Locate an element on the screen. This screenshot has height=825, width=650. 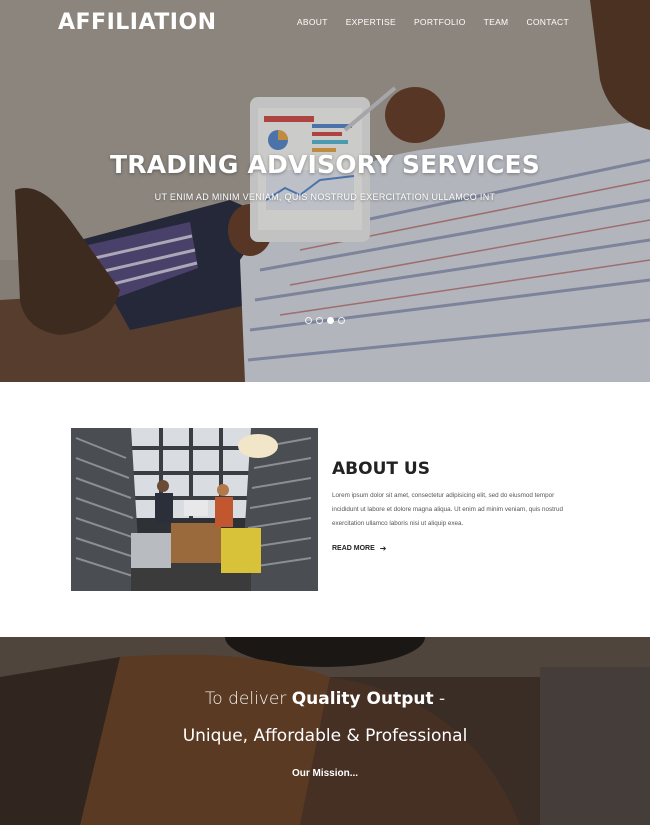
slider-pagination is located at coordinates (325, 320).